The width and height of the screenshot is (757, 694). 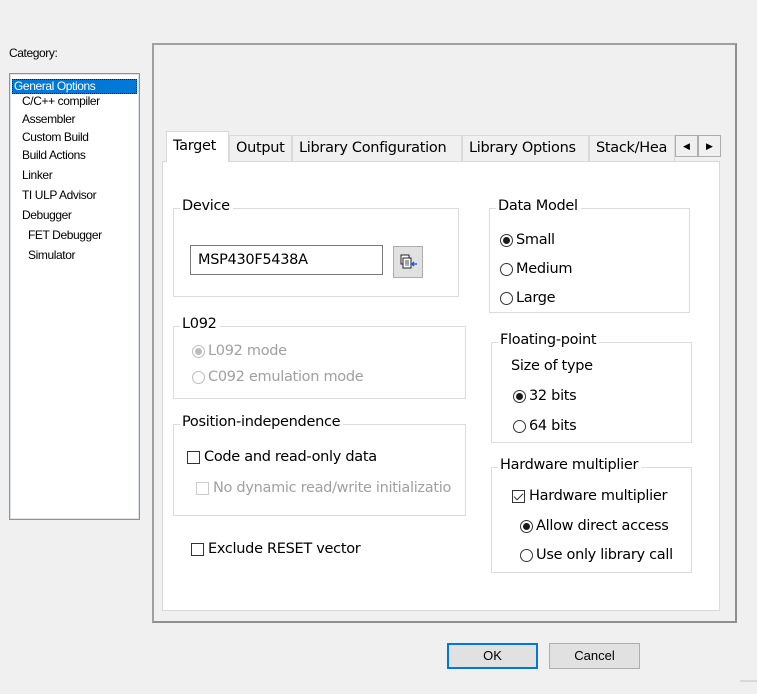 I want to click on category-item-general-options: General Options, so click(x=74, y=86).